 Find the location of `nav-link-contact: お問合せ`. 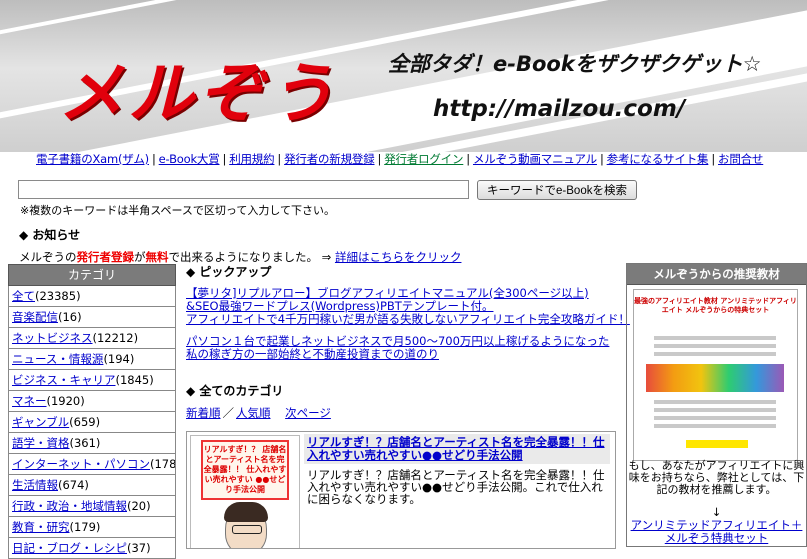

nav-link-contact: お問合せ is located at coordinates (740, 159).